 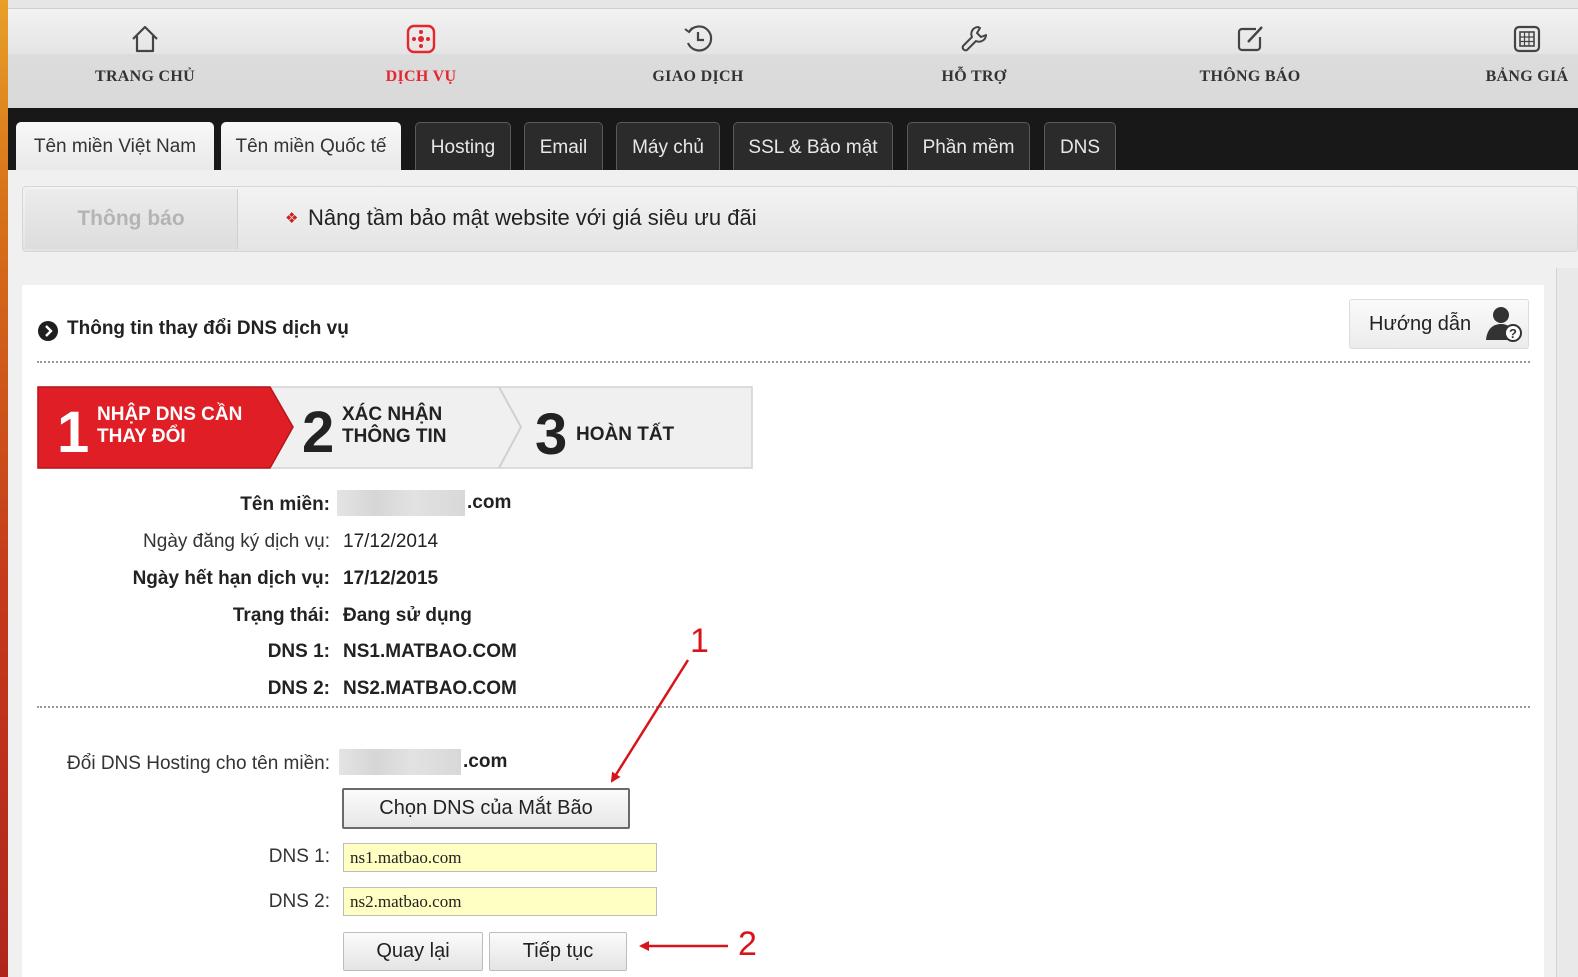 What do you see at coordinates (231, 578) in the screenshot?
I see `exp-date-label: Ngày hết hạn dịch vụ:` at bounding box center [231, 578].